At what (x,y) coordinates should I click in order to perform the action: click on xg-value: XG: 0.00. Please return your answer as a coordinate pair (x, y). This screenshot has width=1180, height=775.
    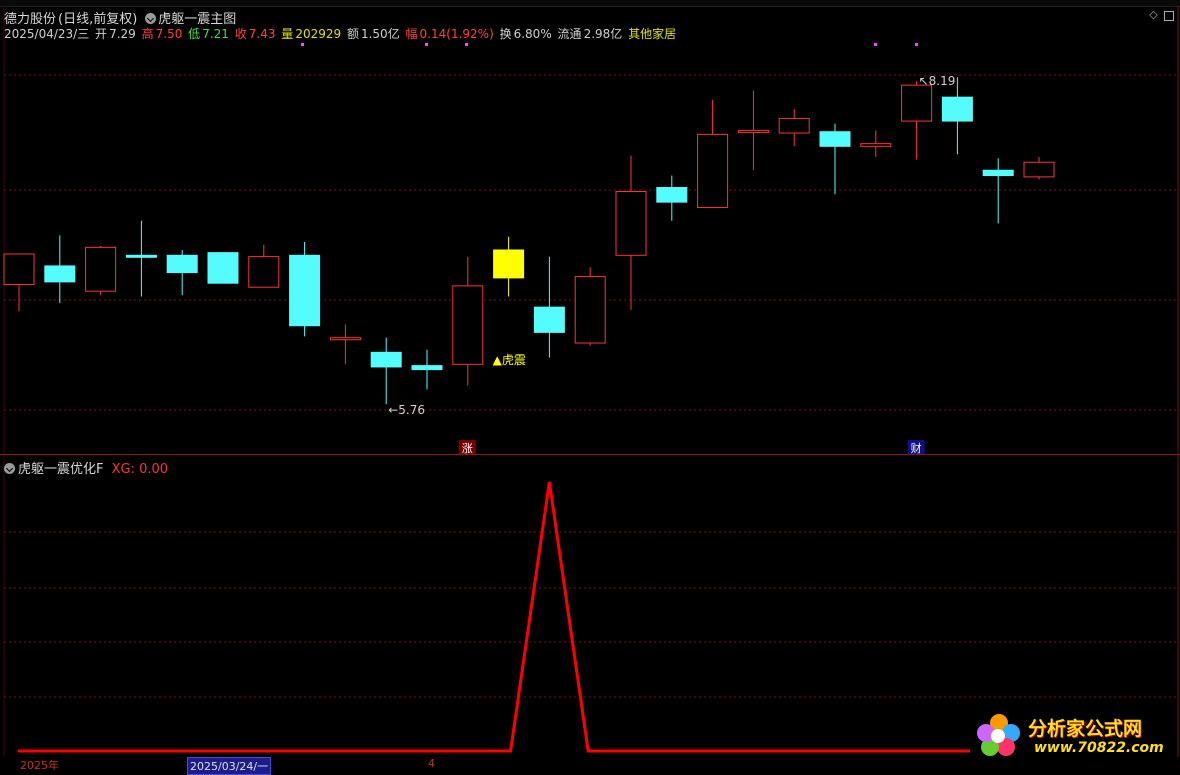
    Looking at the image, I should click on (140, 469).